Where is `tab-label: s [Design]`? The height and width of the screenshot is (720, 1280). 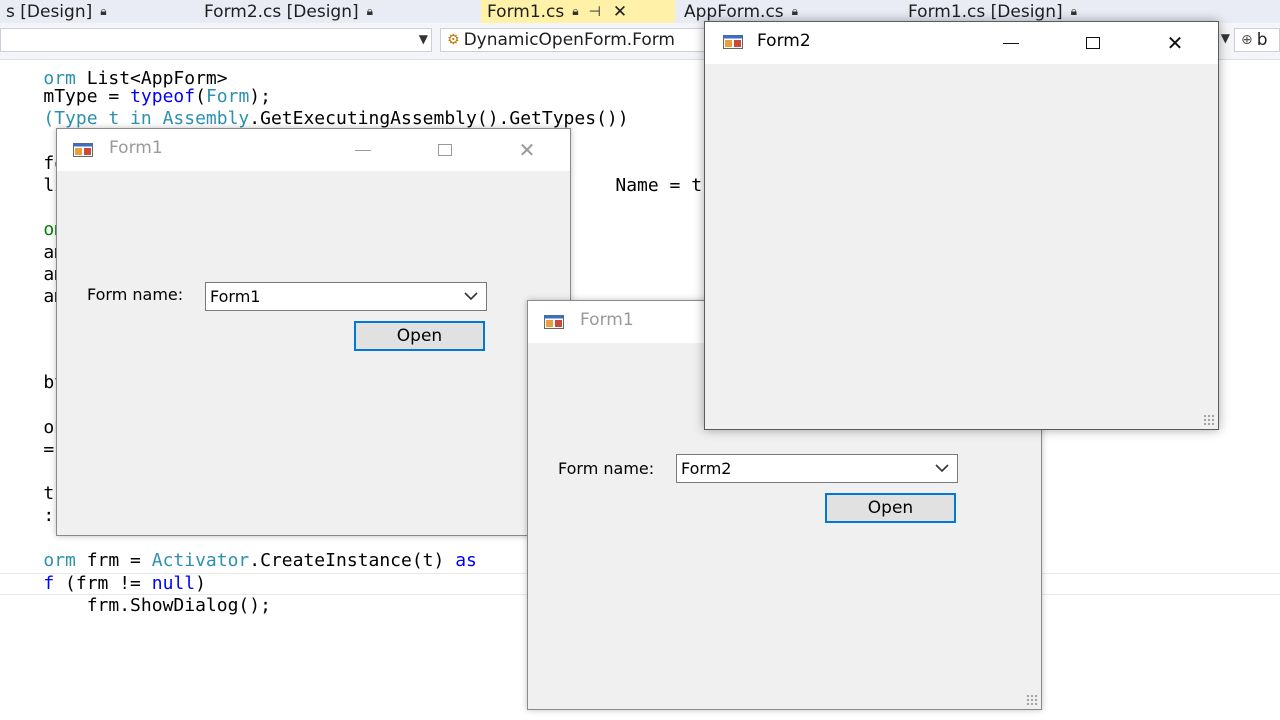 tab-label: s [Design] is located at coordinates (49, 11).